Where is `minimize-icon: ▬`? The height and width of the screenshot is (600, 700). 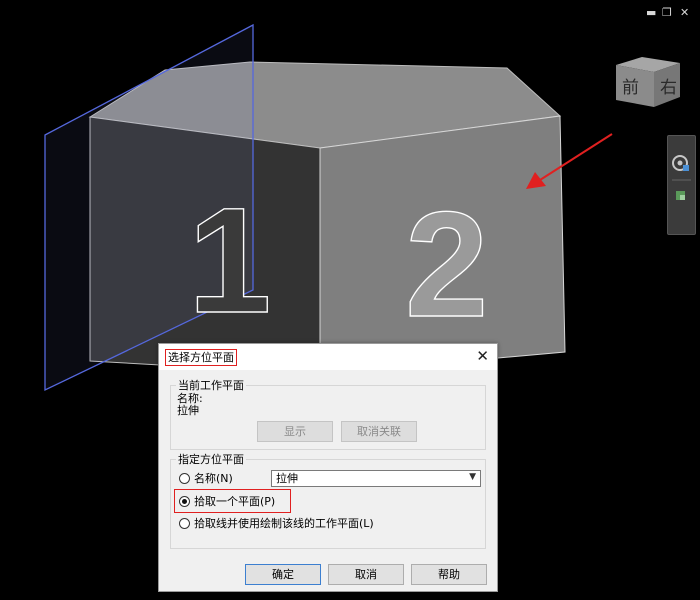
minimize-icon: ▬ is located at coordinates (651, 13).